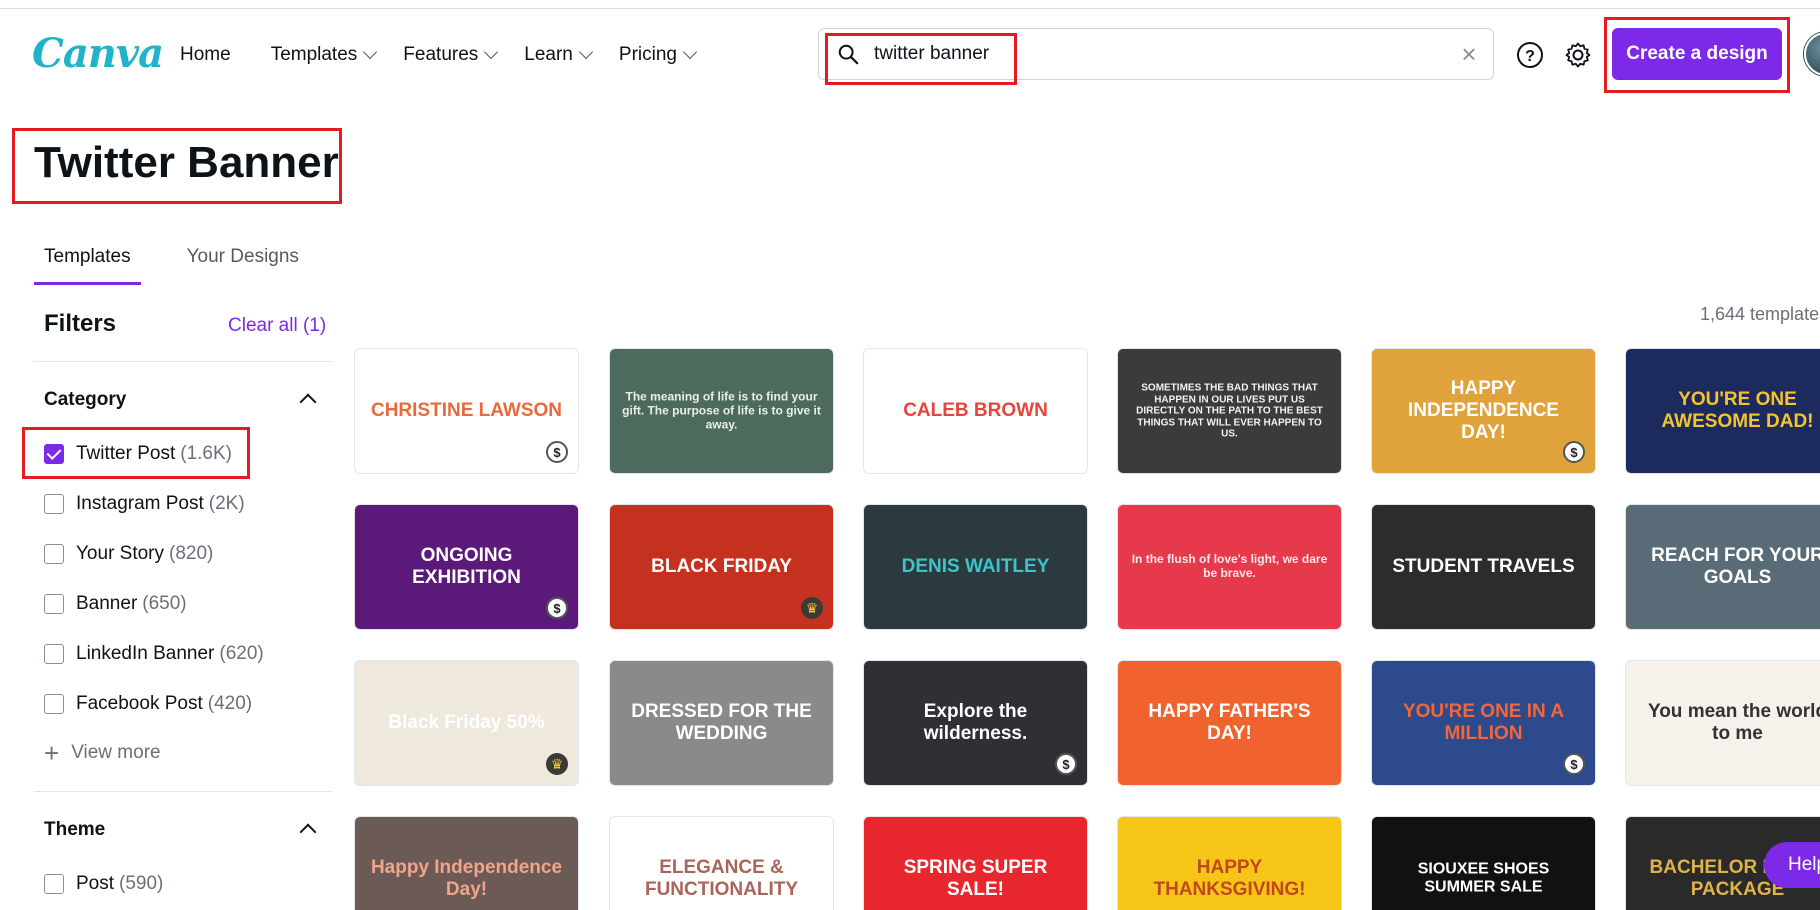 The image size is (1820, 910). I want to click on template-text: ELEGANCE & FUNCTIONALITY, so click(721, 878).